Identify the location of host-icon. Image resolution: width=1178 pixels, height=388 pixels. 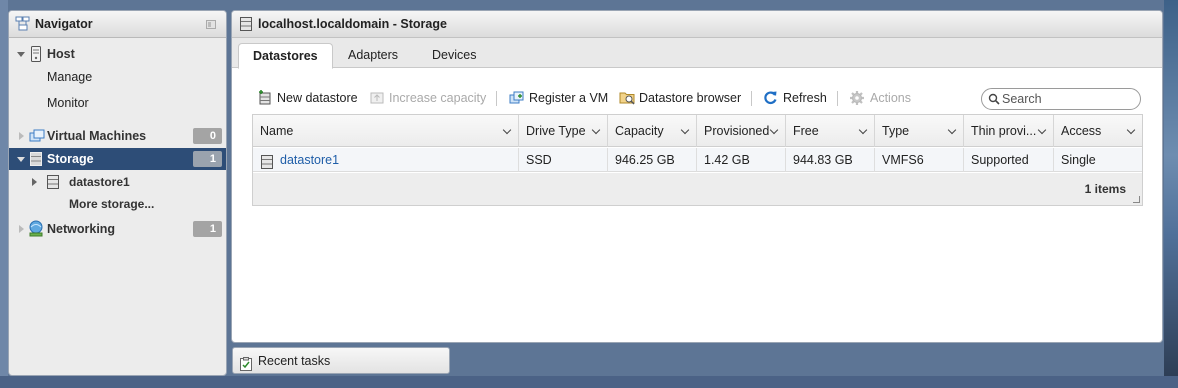
(36, 55).